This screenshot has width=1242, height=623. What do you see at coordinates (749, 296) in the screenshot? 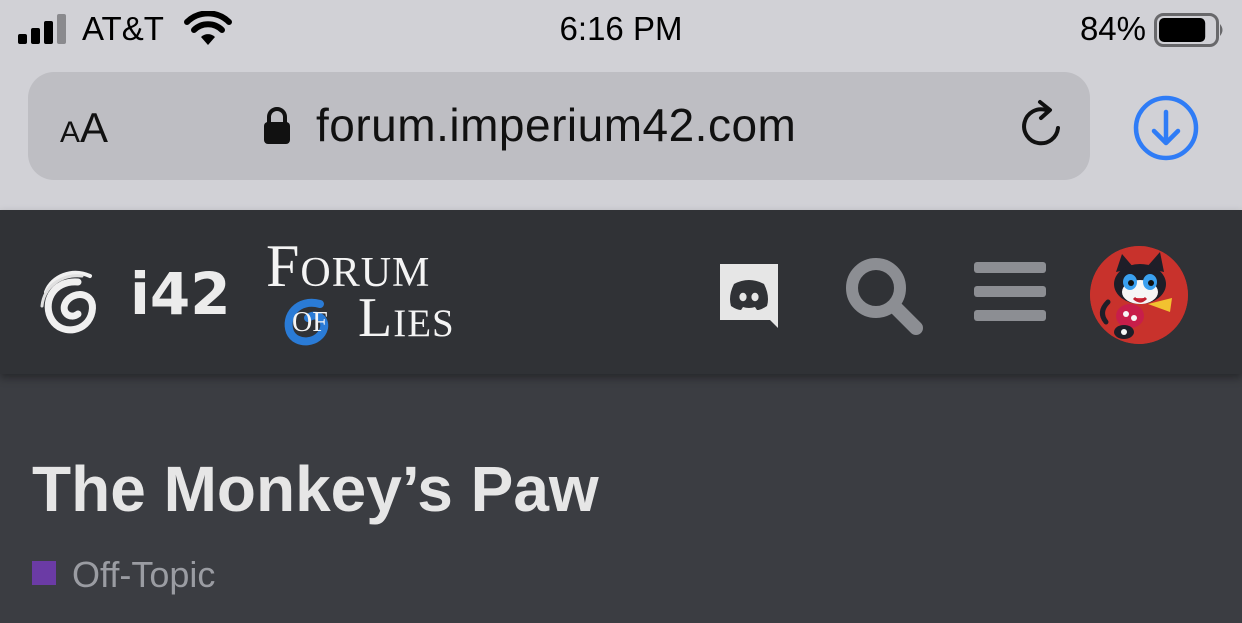
I see `discord-icon` at bounding box center [749, 296].